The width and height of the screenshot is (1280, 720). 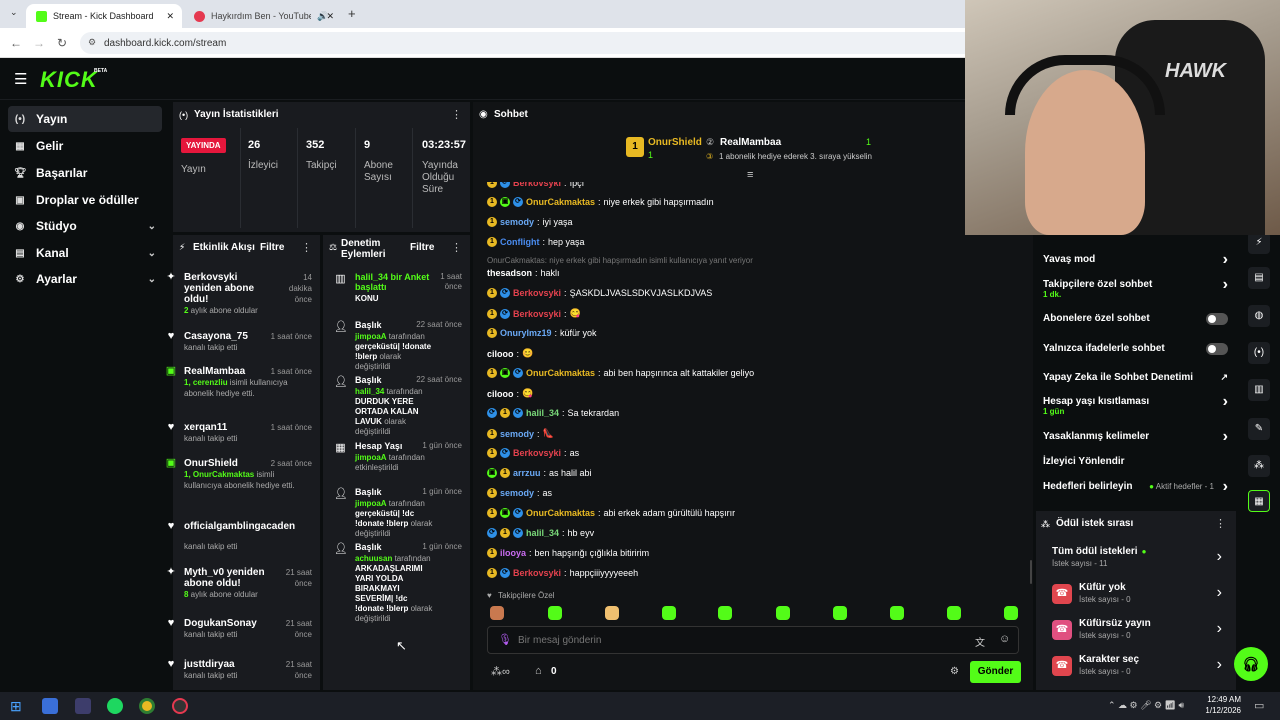 I want to click on obs-icon, so click(x=180, y=706).